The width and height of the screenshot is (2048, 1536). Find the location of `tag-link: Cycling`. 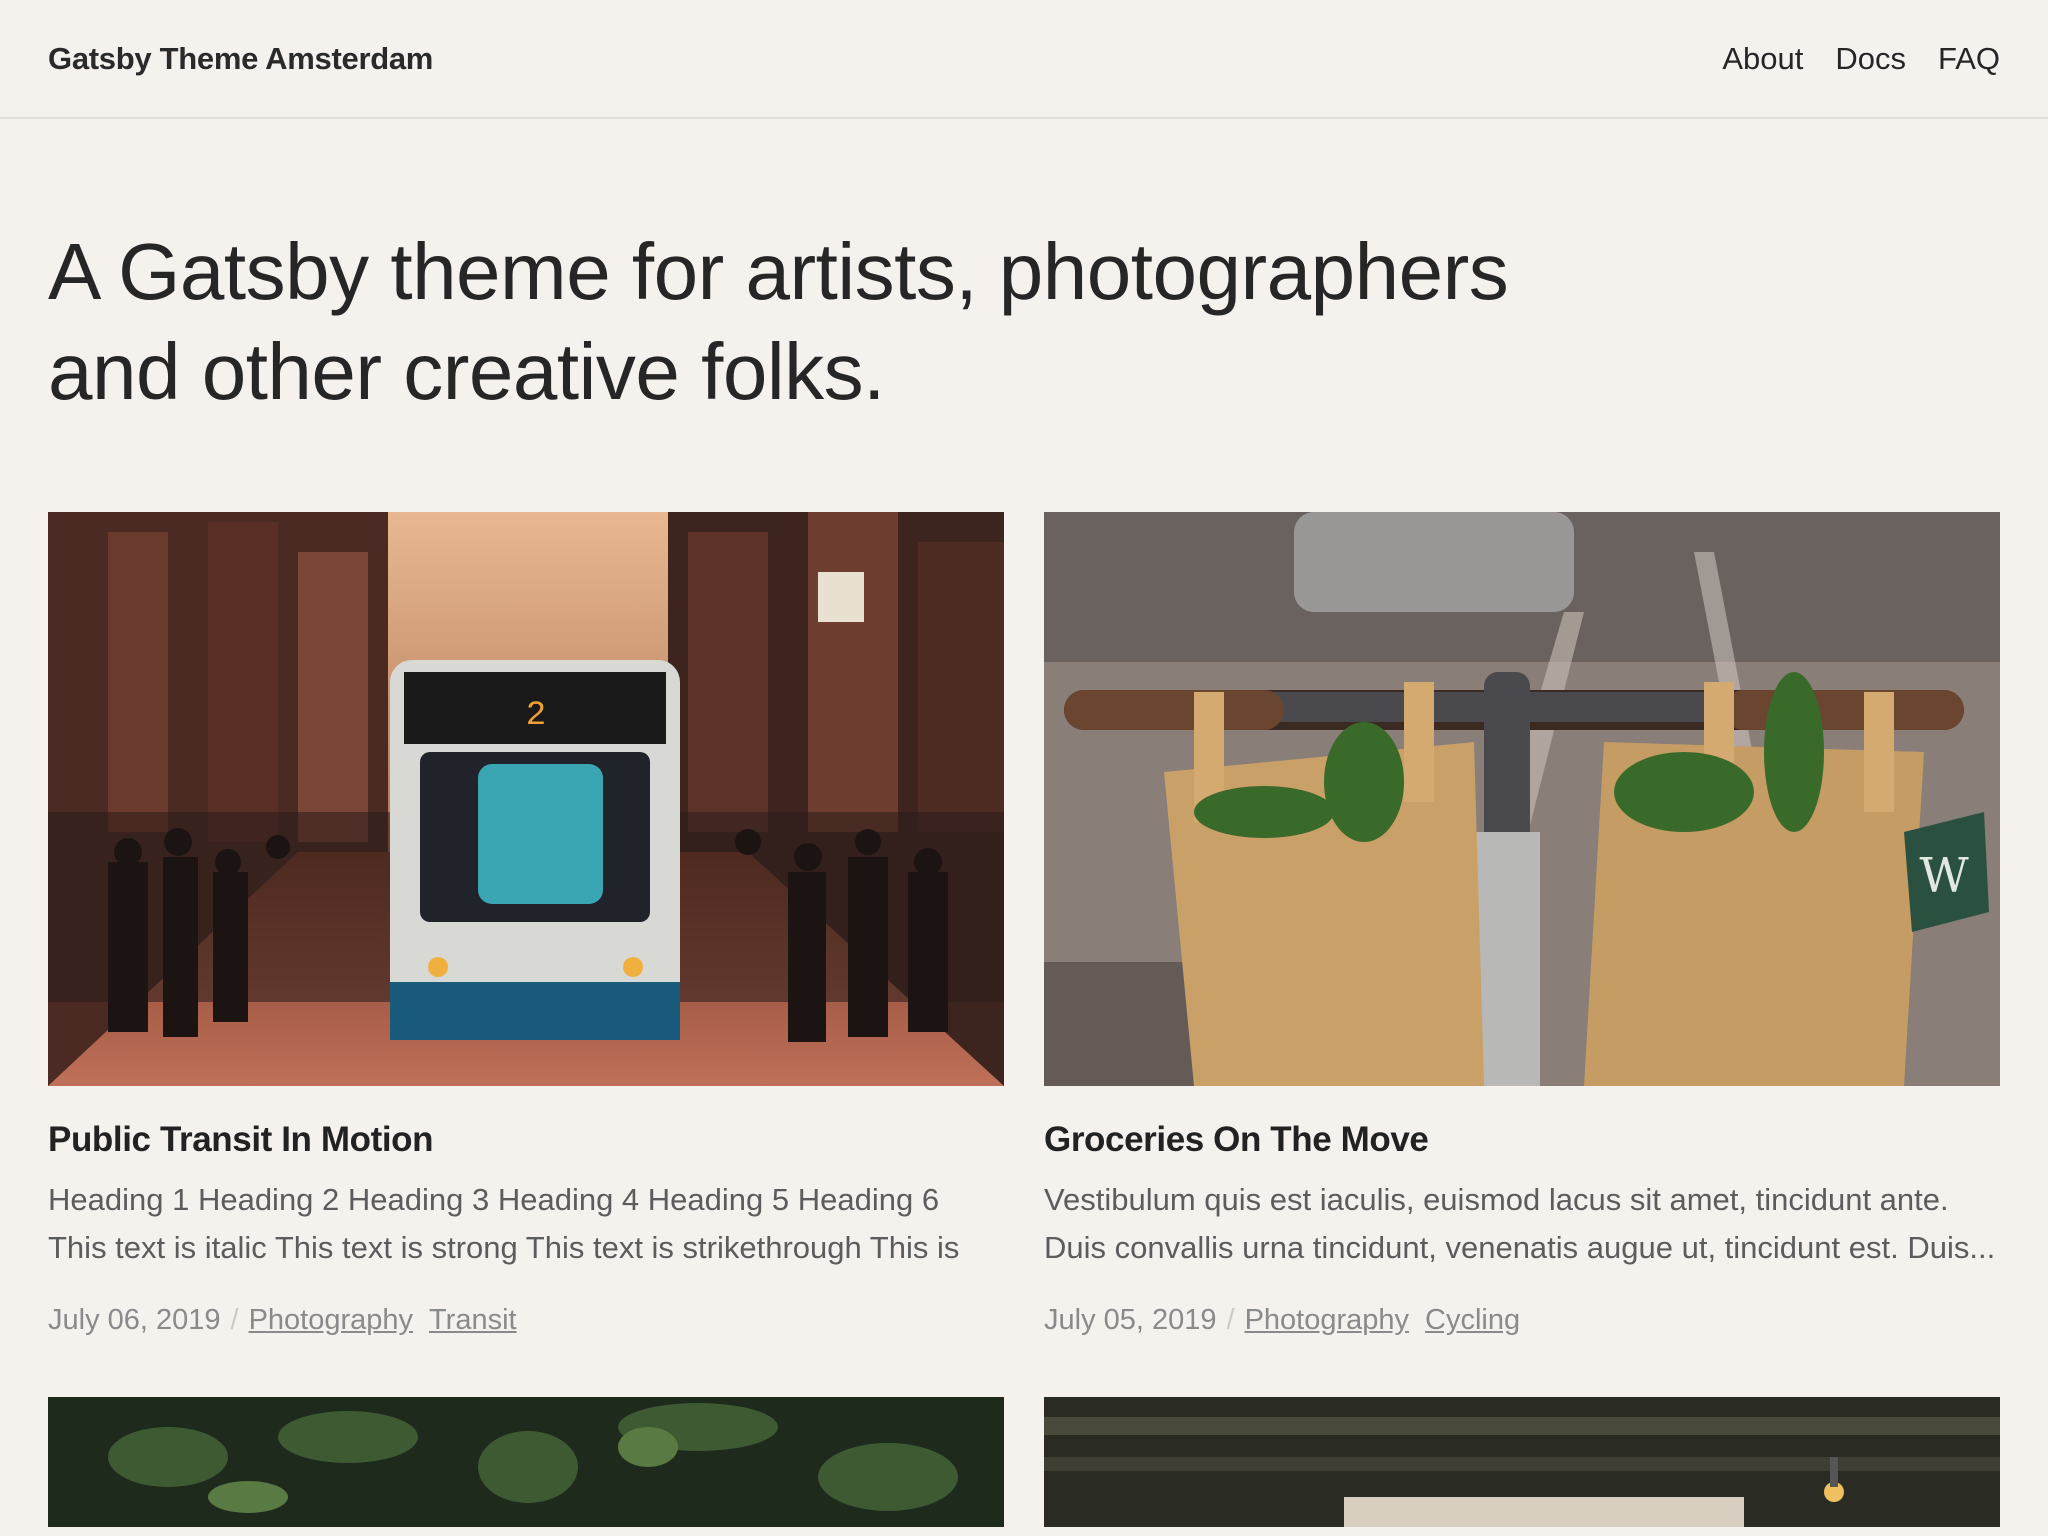

tag-link: Cycling is located at coordinates (1472, 1320).